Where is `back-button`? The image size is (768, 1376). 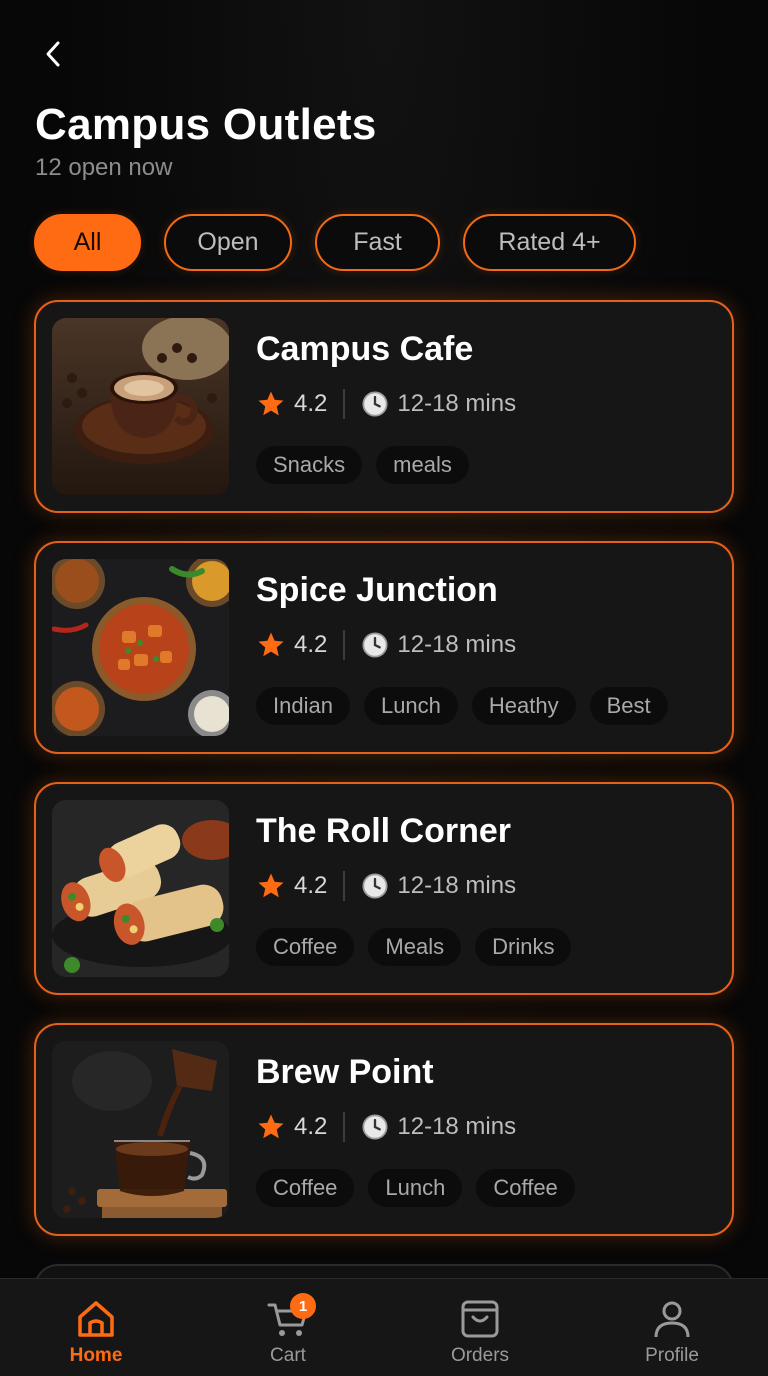
back-button is located at coordinates (54, 54).